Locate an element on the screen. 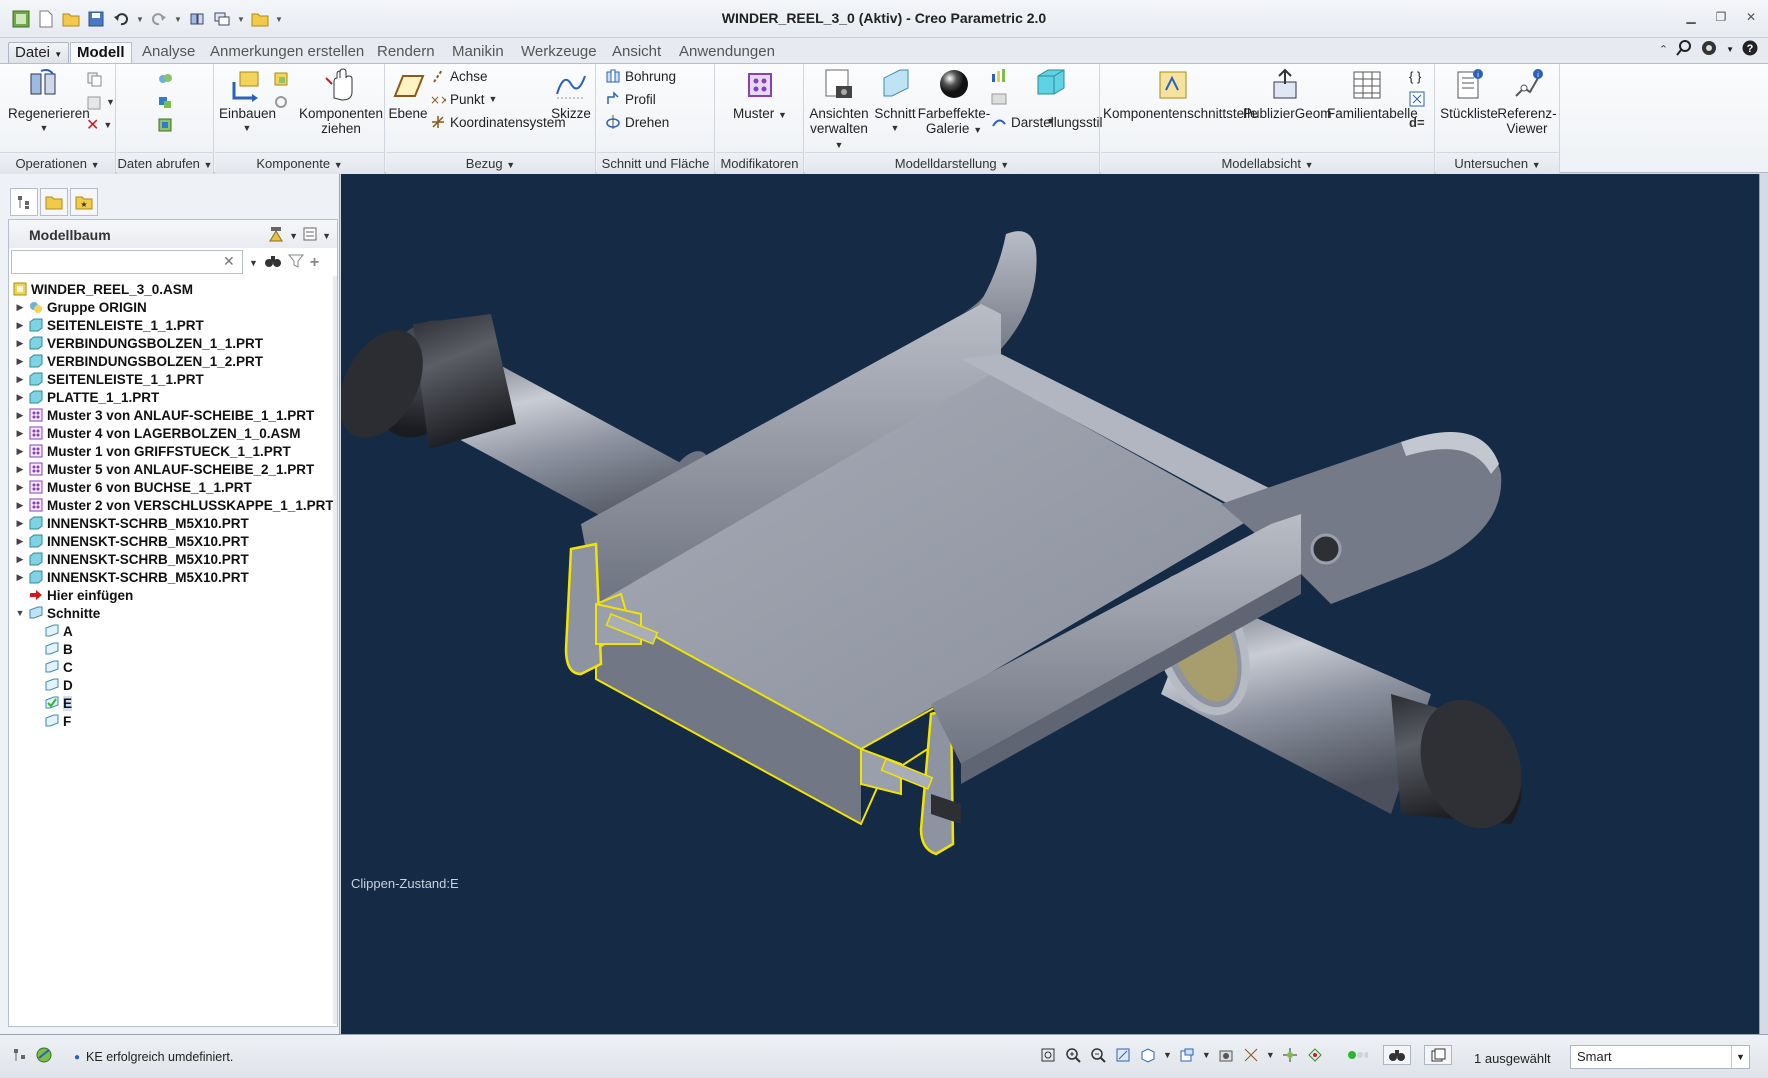 The width and height of the screenshot is (1768, 1078). help-icon: ? is located at coordinates (1750, 49).